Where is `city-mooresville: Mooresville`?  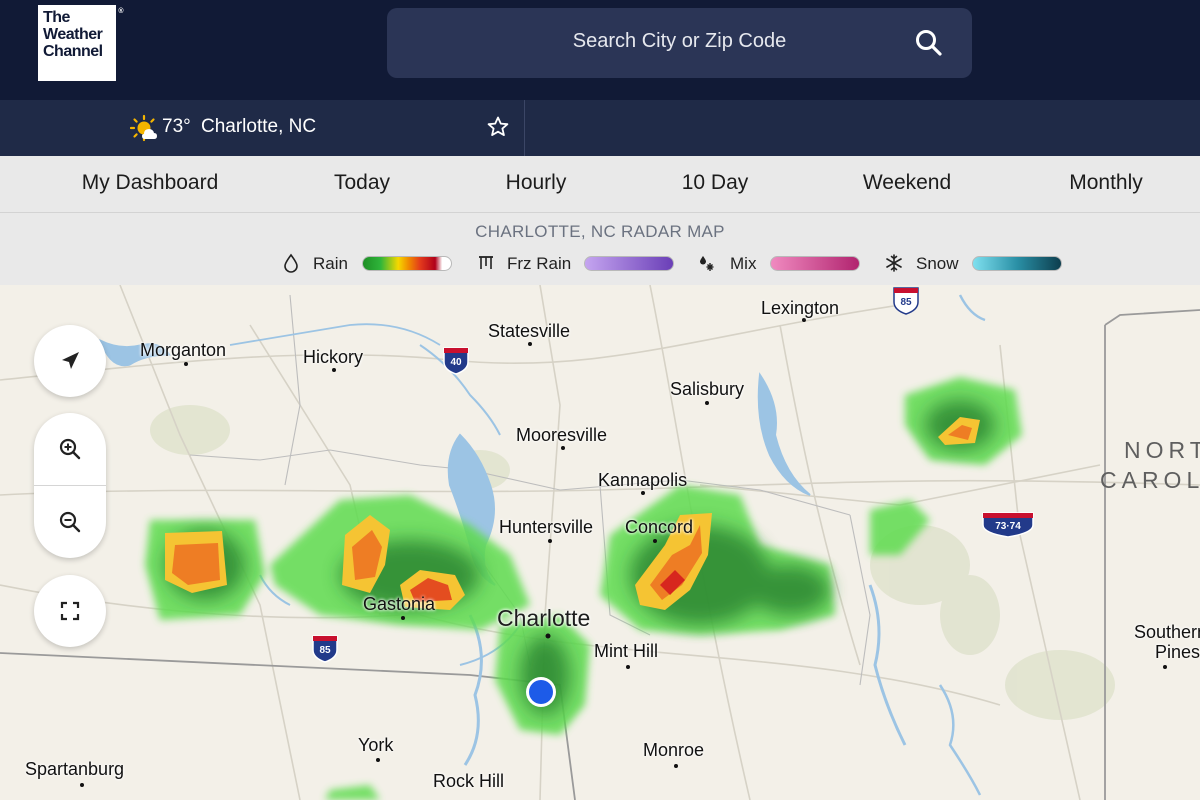 city-mooresville: Mooresville is located at coordinates (562, 435).